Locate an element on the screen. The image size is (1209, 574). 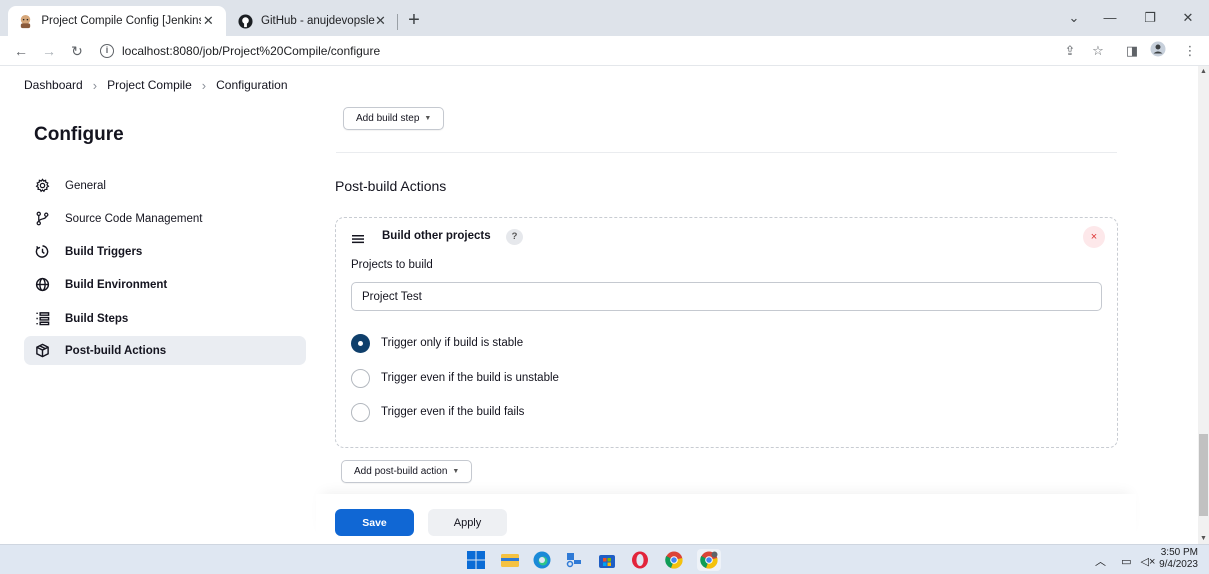
page-scrollbar: ▲ ▼ is located at coordinates (1203, 305).